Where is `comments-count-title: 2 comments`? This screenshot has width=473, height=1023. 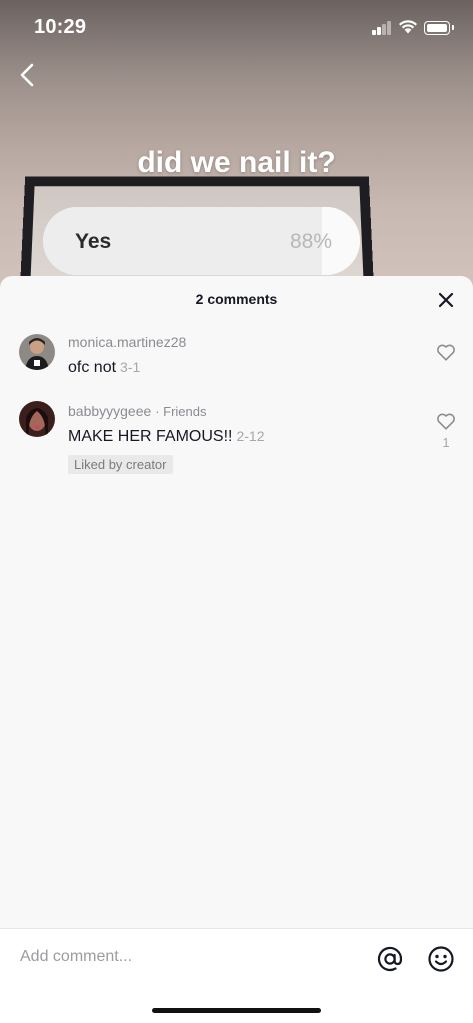 comments-count-title: 2 comments is located at coordinates (236, 299).